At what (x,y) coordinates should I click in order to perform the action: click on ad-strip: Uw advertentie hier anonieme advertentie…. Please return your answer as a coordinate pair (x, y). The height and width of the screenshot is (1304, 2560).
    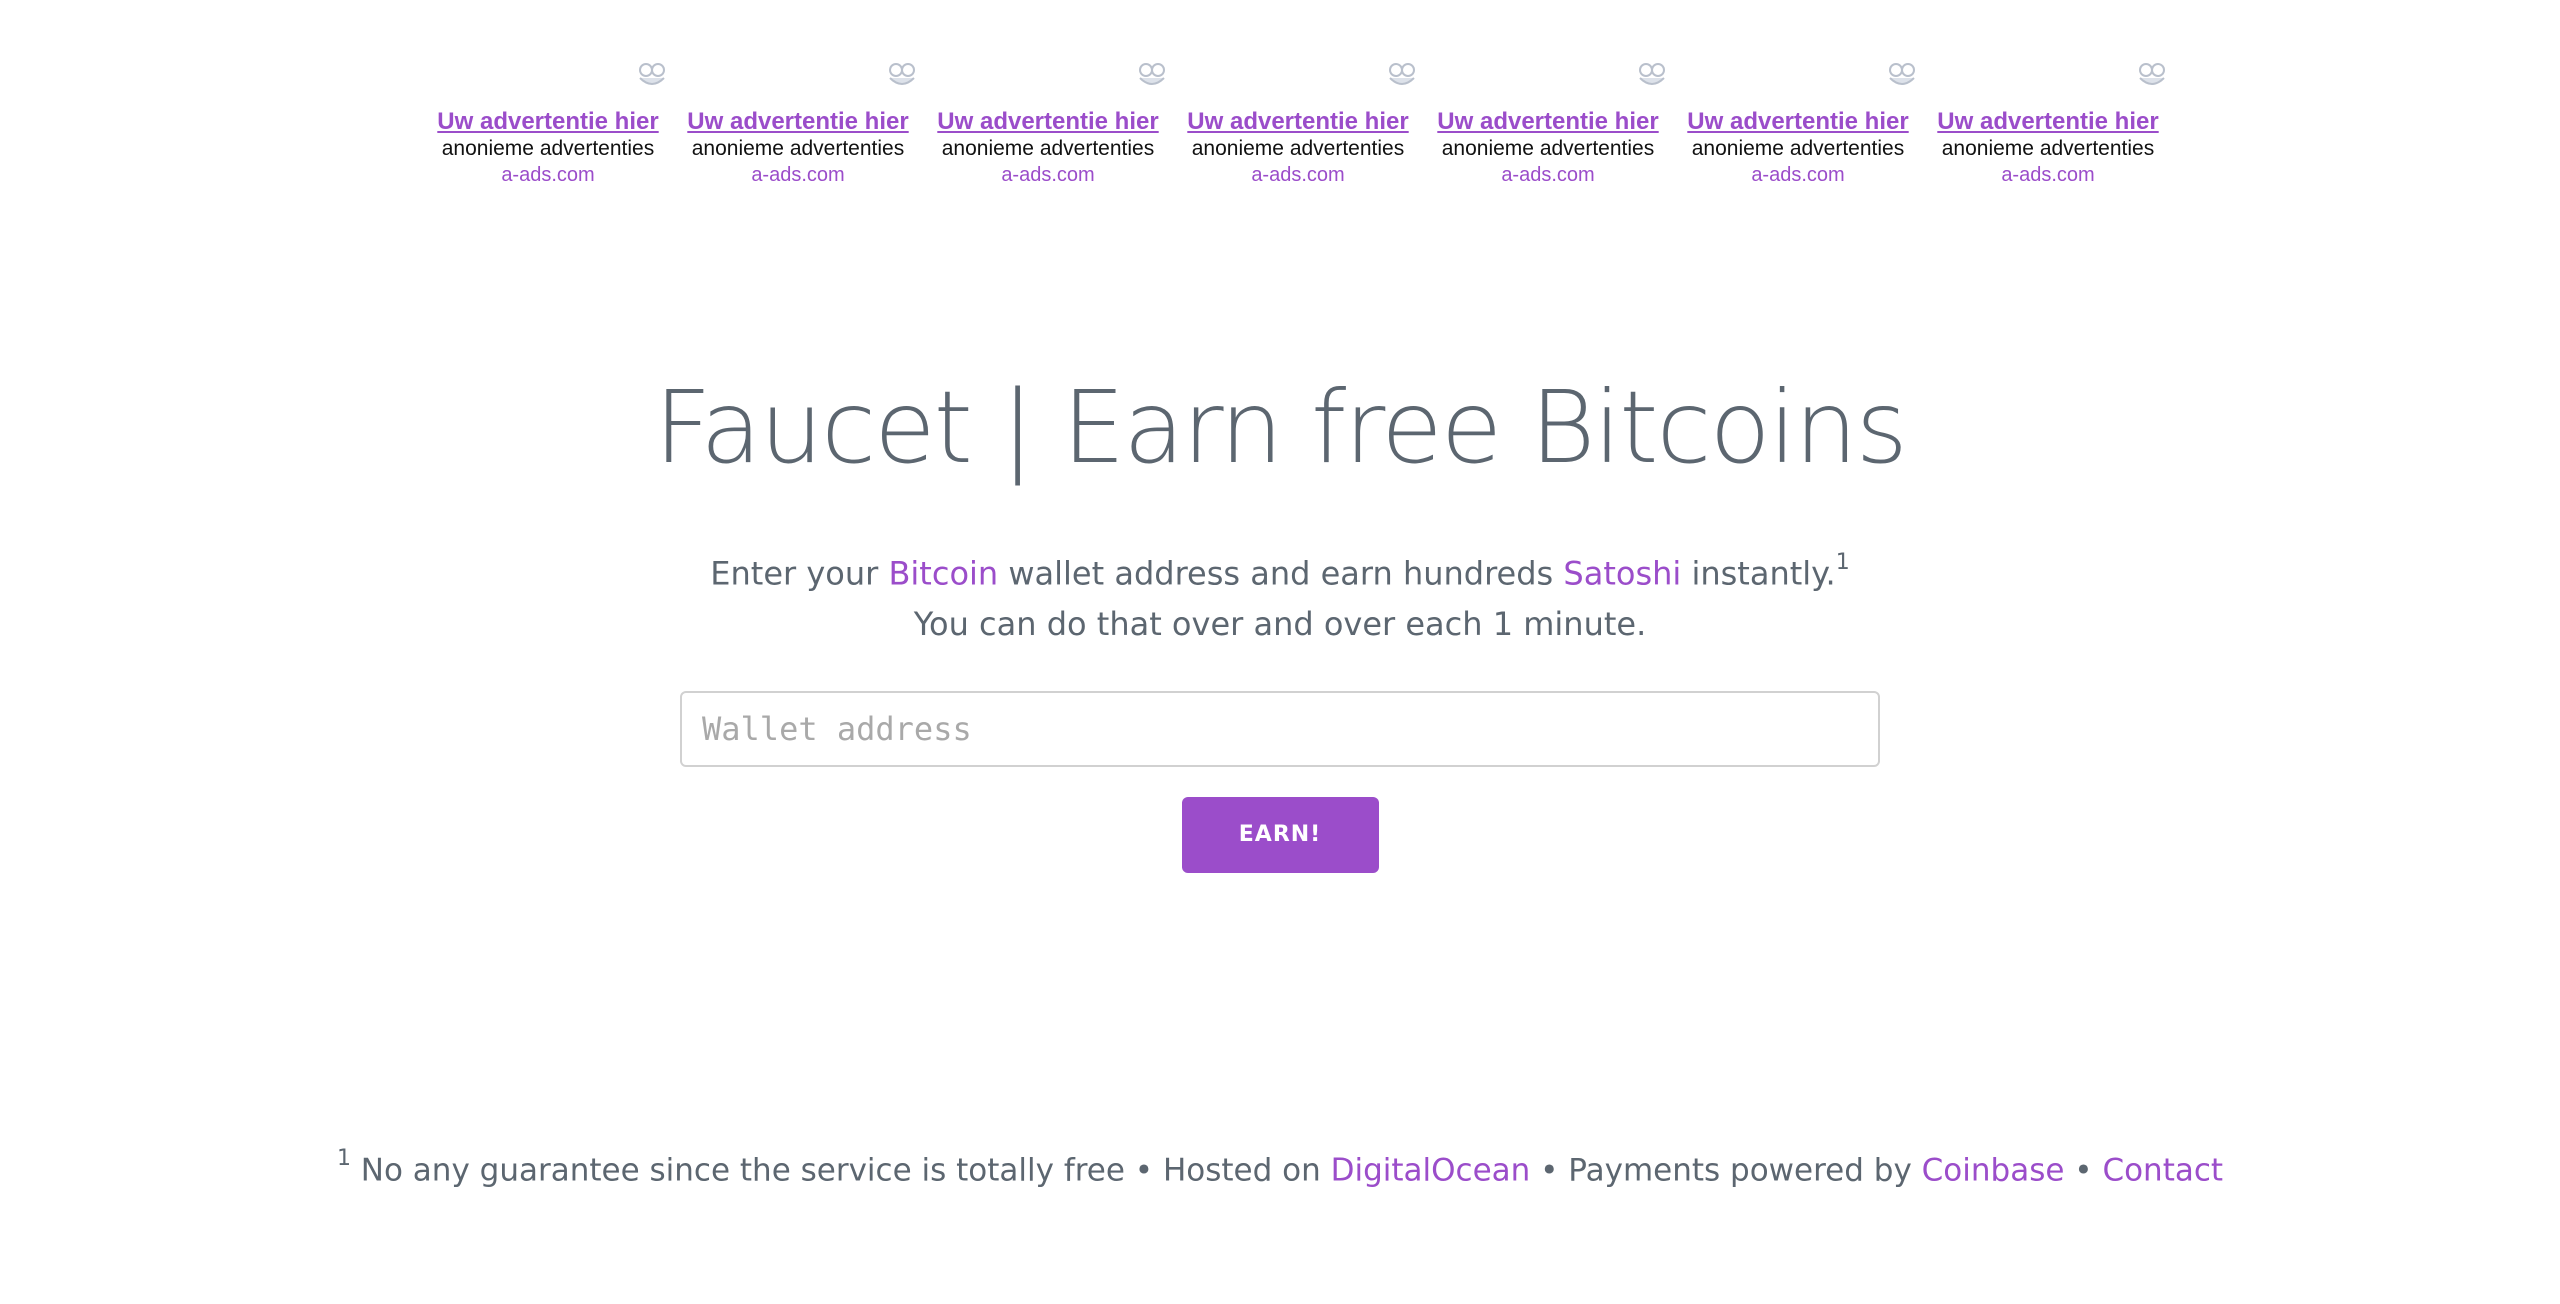
    Looking at the image, I should click on (1298, 123).